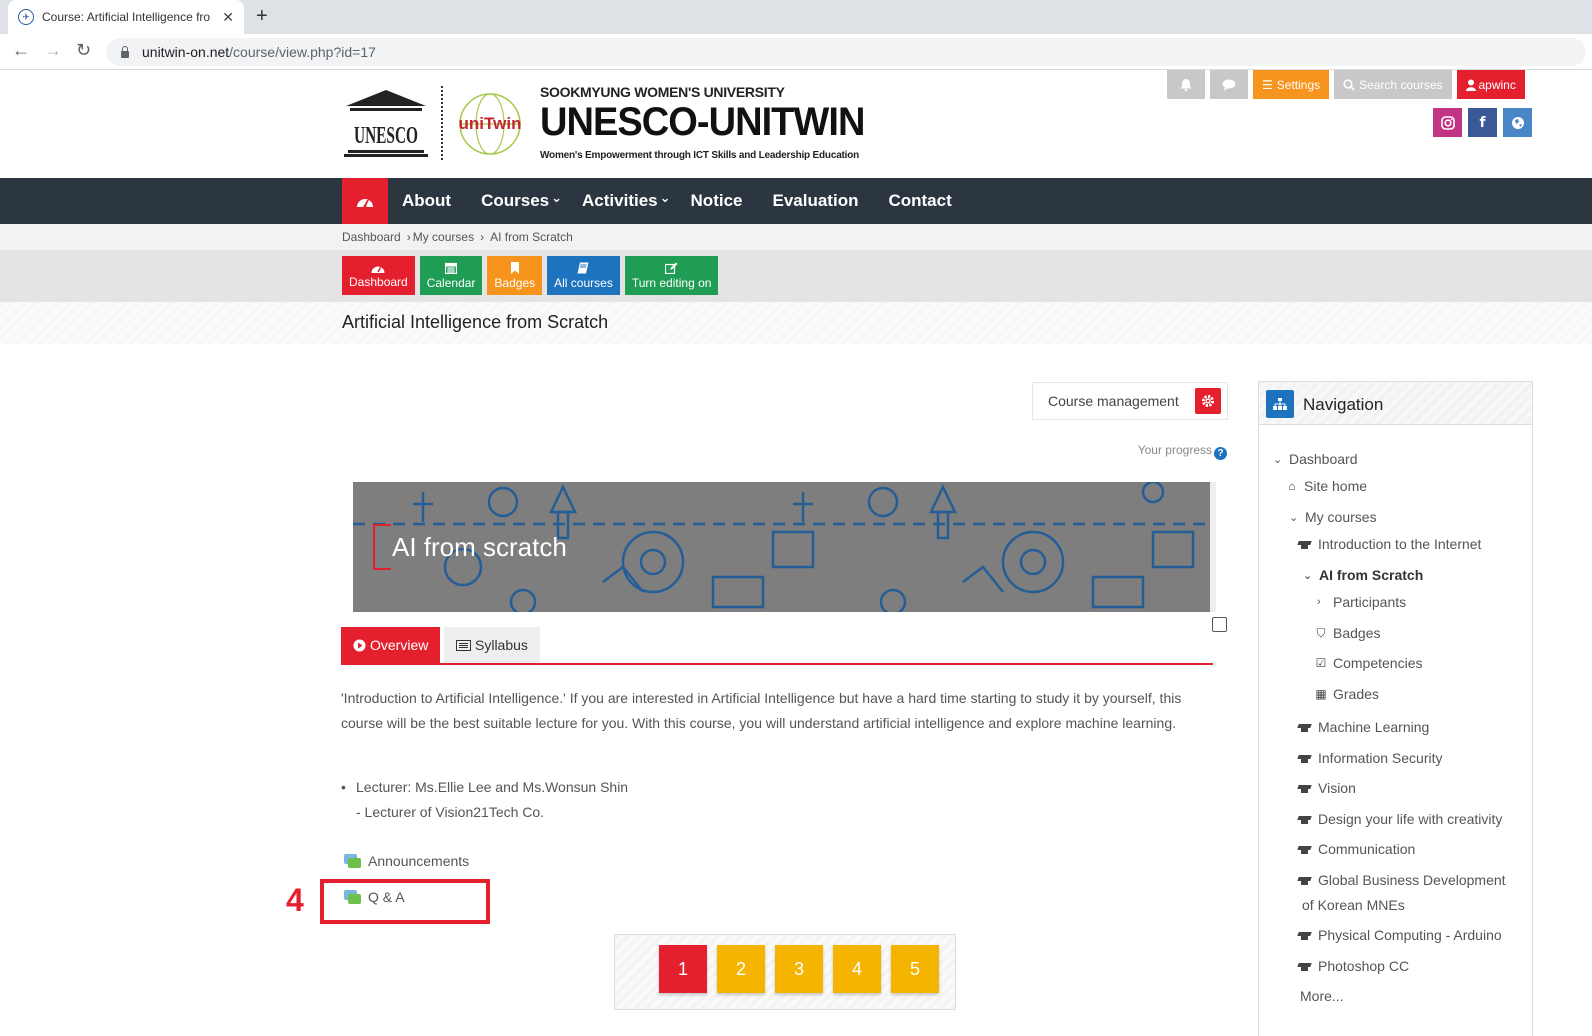  I want to click on nav-tree-grades-label: Grades, so click(1356, 694).